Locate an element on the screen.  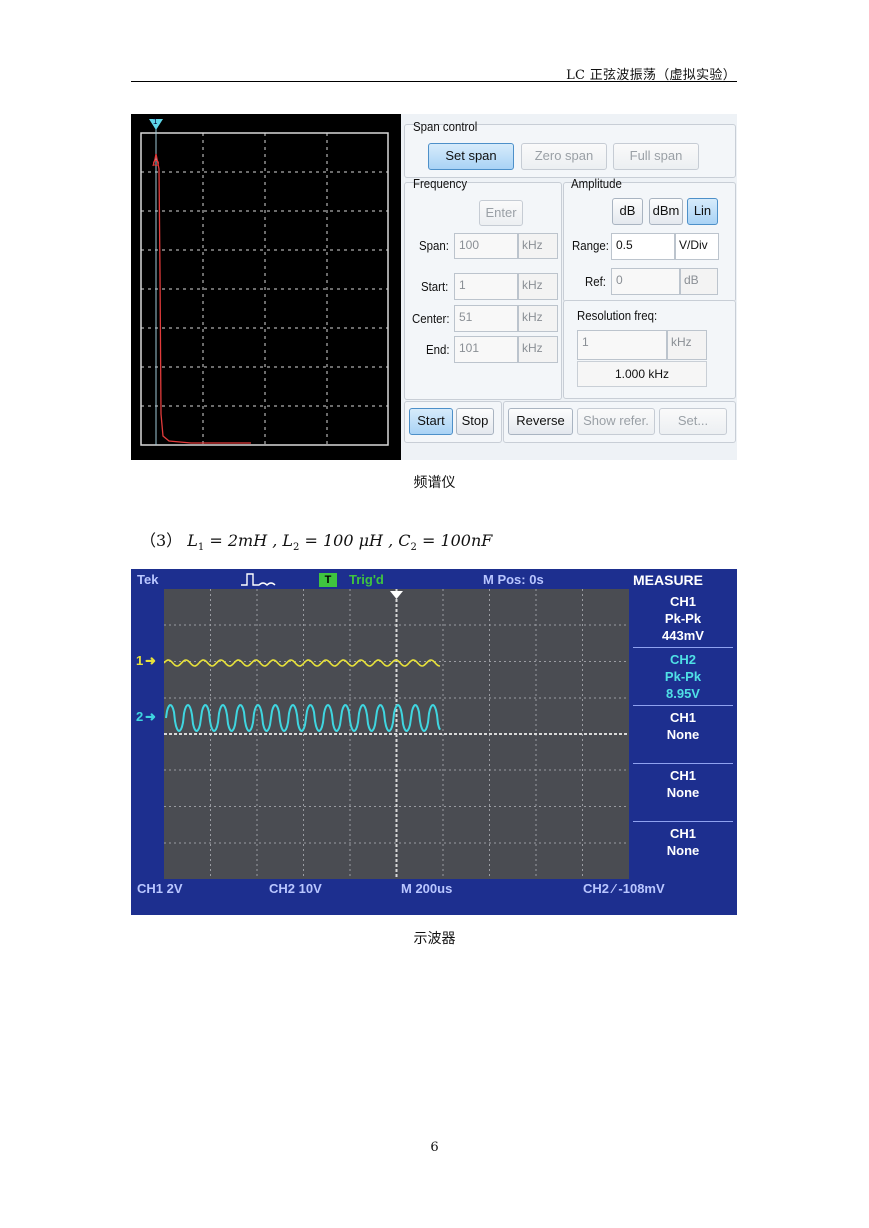
ch1-waveform is located at coordinates (302, 663).